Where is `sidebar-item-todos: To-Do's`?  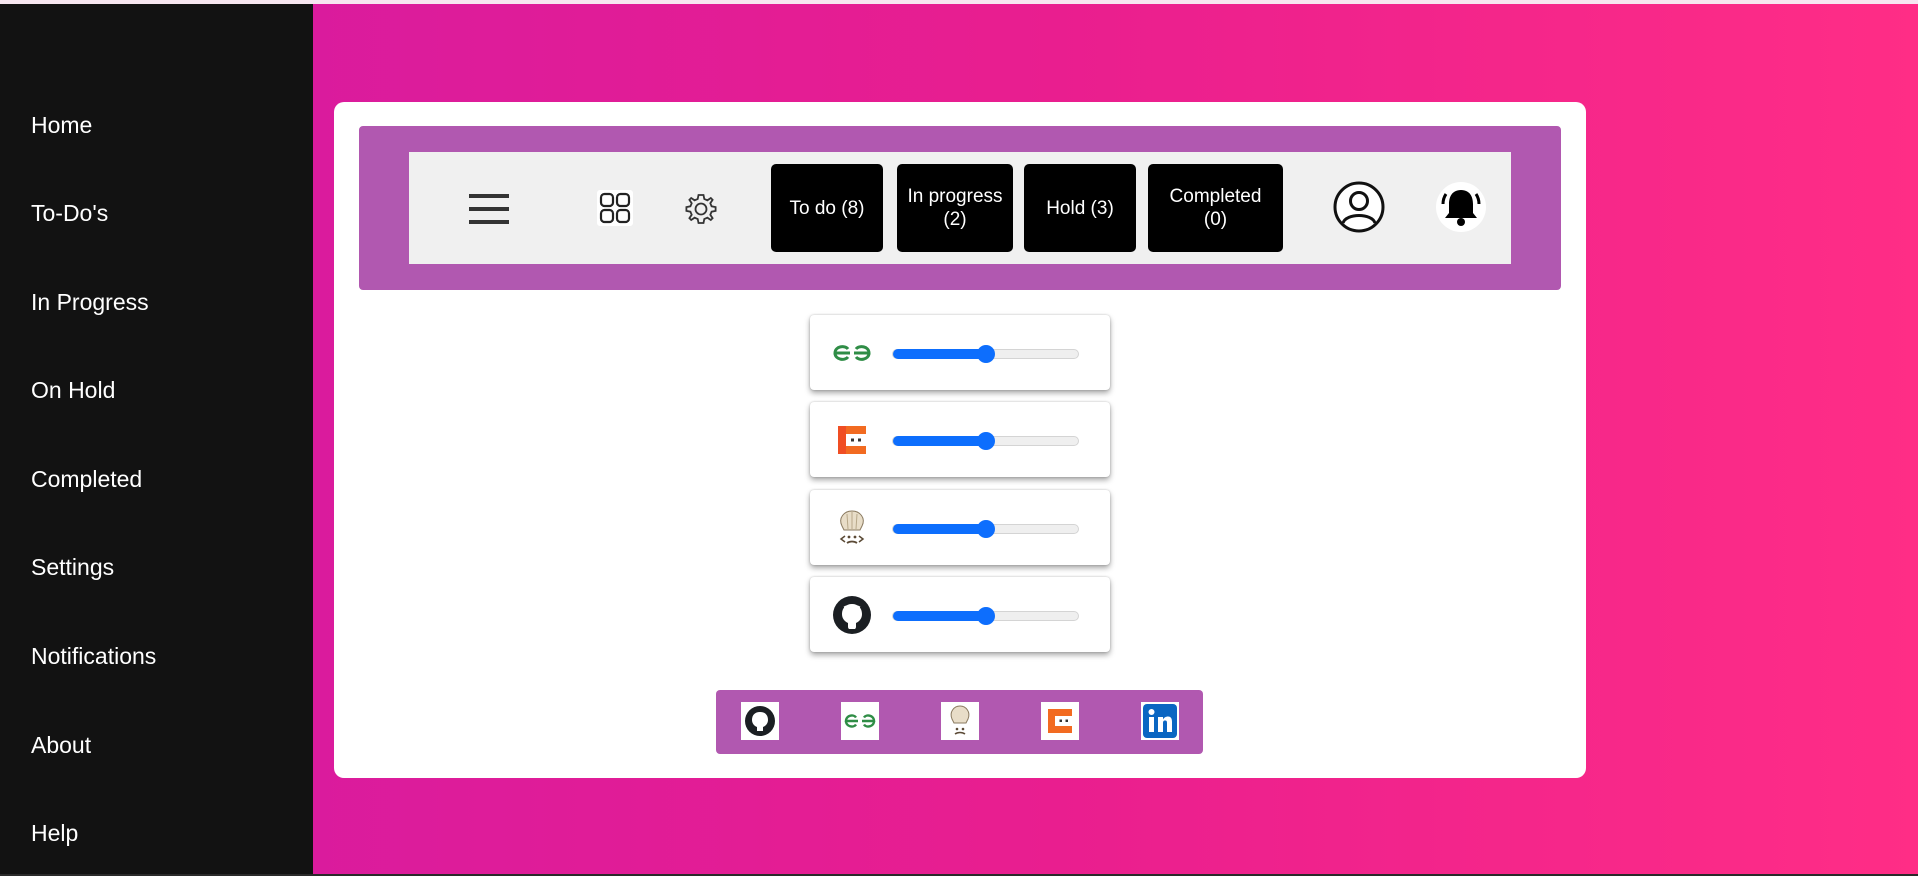
sidebar-item-todos: To-Do's is located at coordinates (69, 213).